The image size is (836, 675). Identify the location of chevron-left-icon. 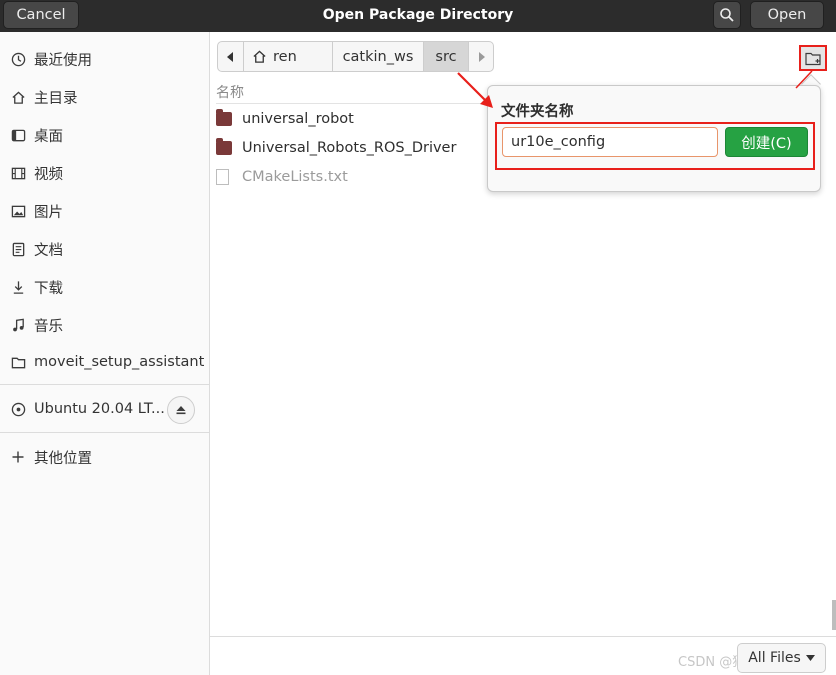
(229, 56).